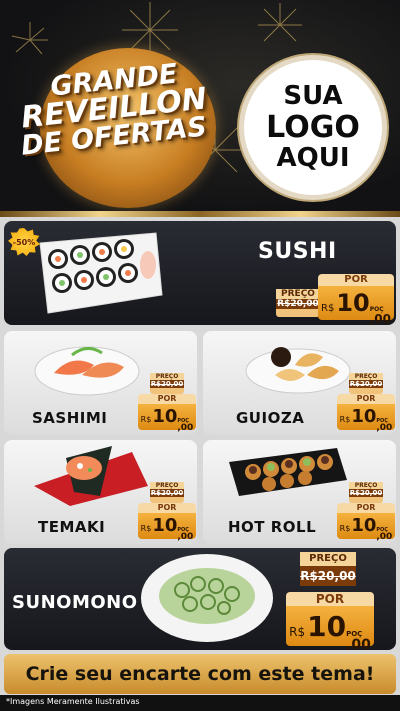  What do you see at coordinates (366, 383) in the screenshot?
I see `price-old-guioza: PREÇO R$20,00` at bounding box center [366, 383].